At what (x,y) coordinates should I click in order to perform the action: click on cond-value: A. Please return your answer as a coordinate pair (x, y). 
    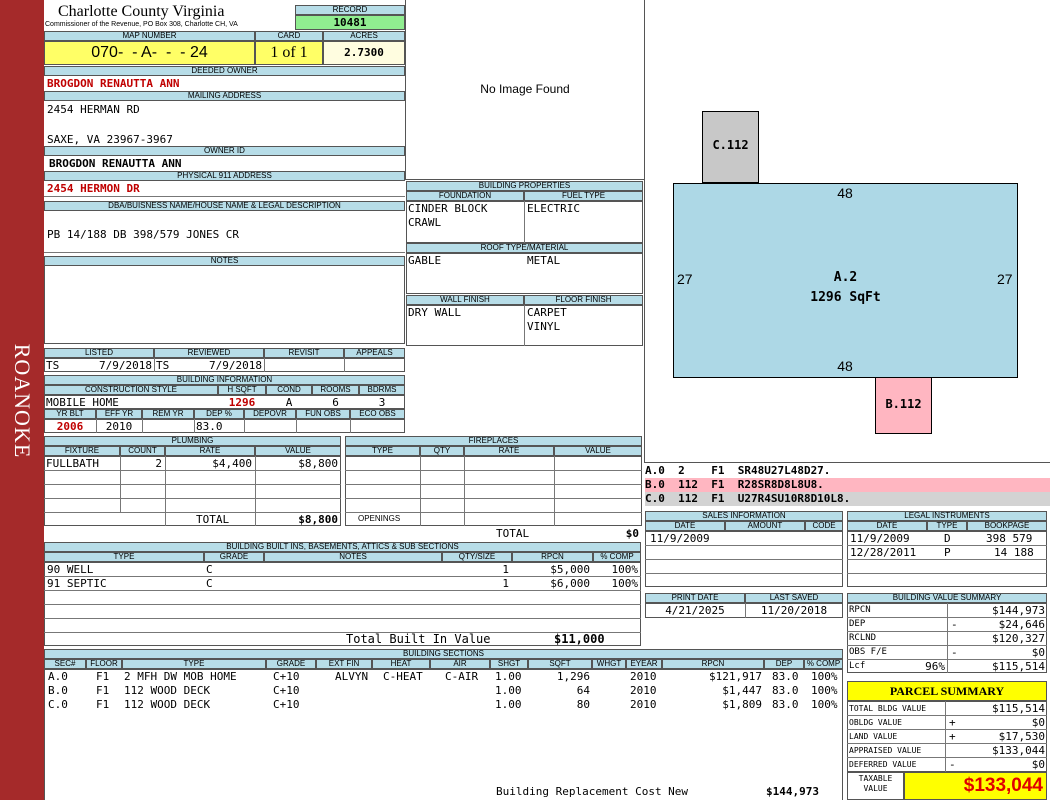
    Looking at the image, I should click on (289, 402).